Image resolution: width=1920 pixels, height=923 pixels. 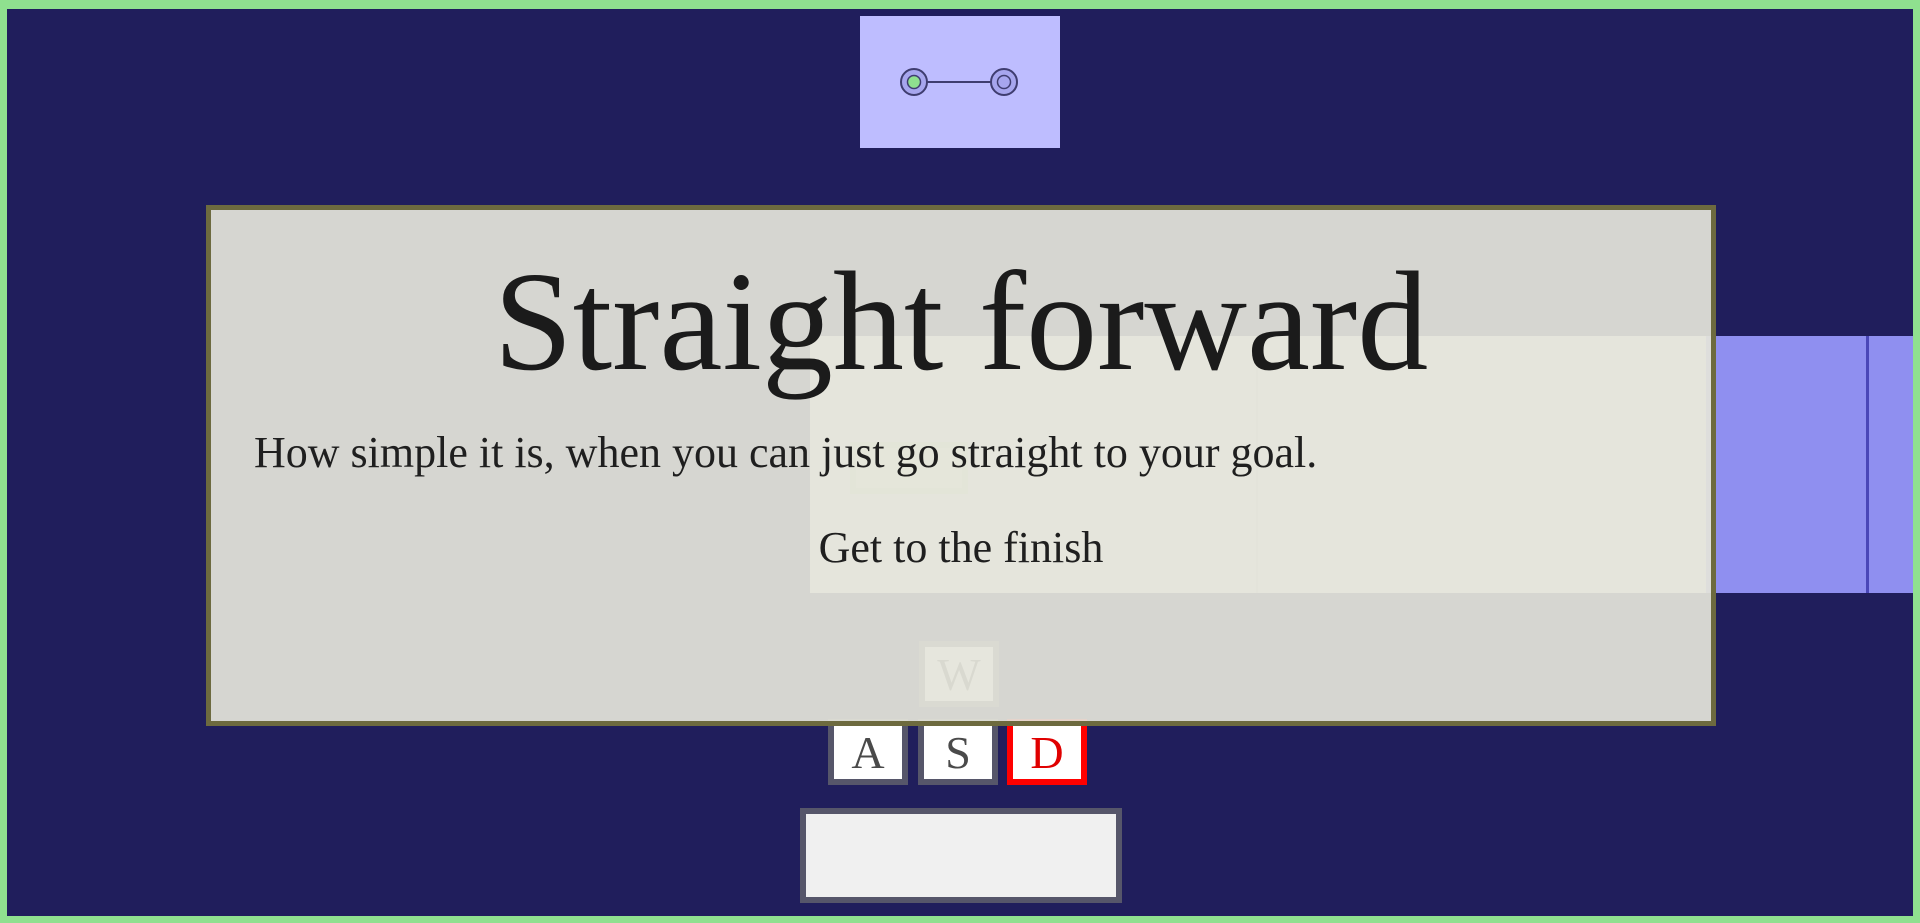 What do you see at coordinates (960, 82) in the screenshot?
I see `level-progress-map` at bounding box center [960, 82].